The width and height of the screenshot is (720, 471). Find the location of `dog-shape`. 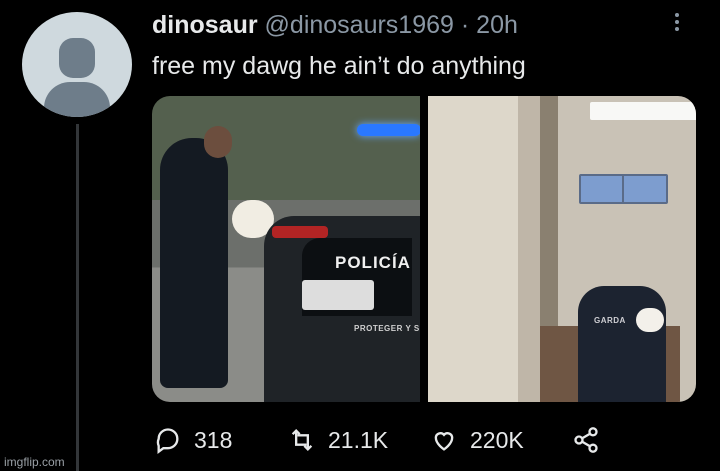

dog-shape is located at coordinates (650, 320).